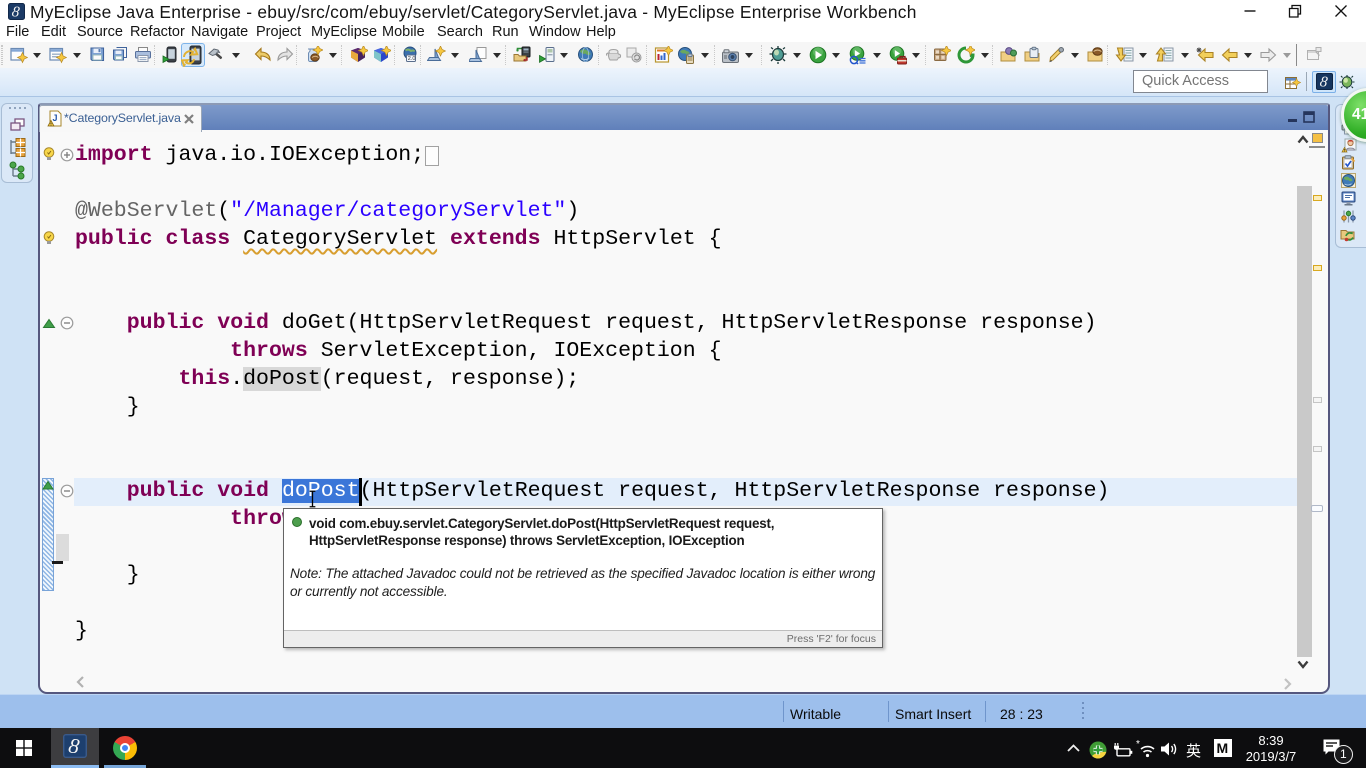 Image resolution: width=1366 pixels, height=768 pixels. I want to click on svg-text: J, so click(55, 118).